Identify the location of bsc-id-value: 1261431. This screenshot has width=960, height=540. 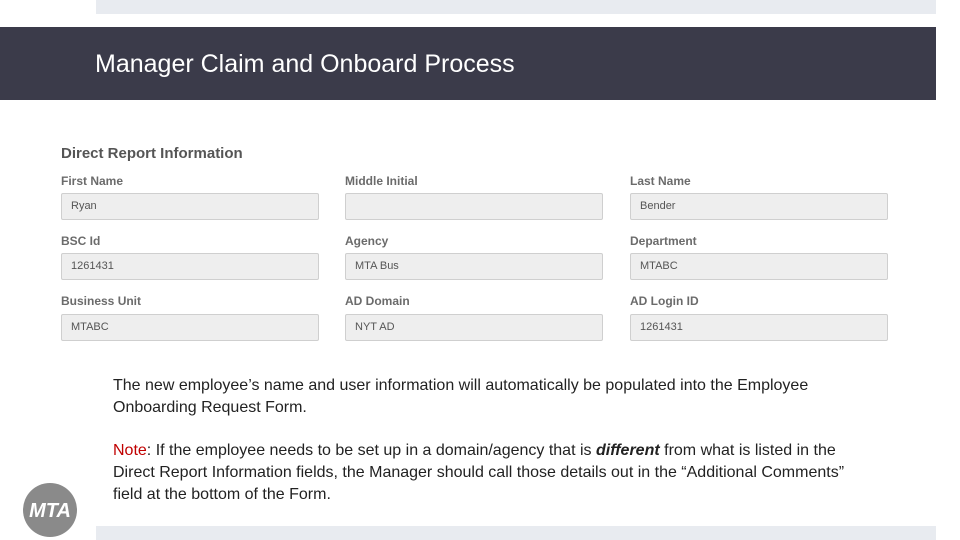
(92, 266).